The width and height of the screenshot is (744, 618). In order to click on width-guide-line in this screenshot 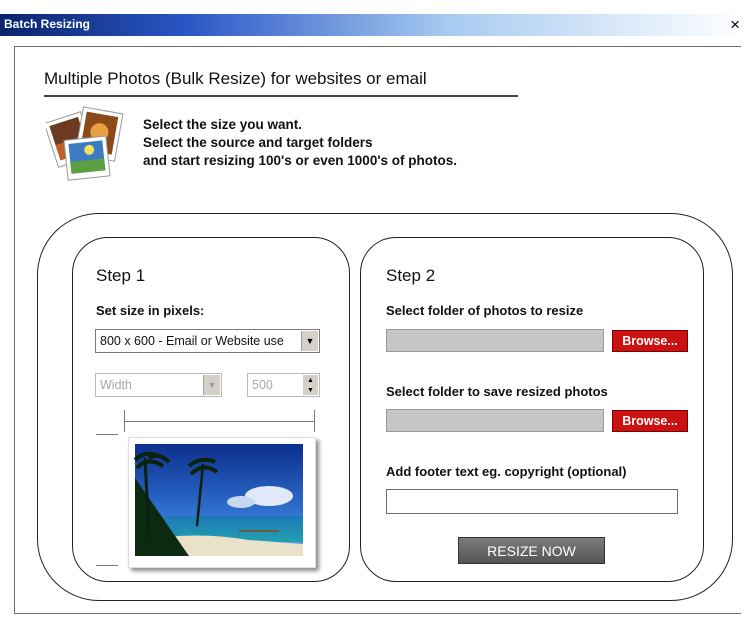, I will do `click(219, 421)`.